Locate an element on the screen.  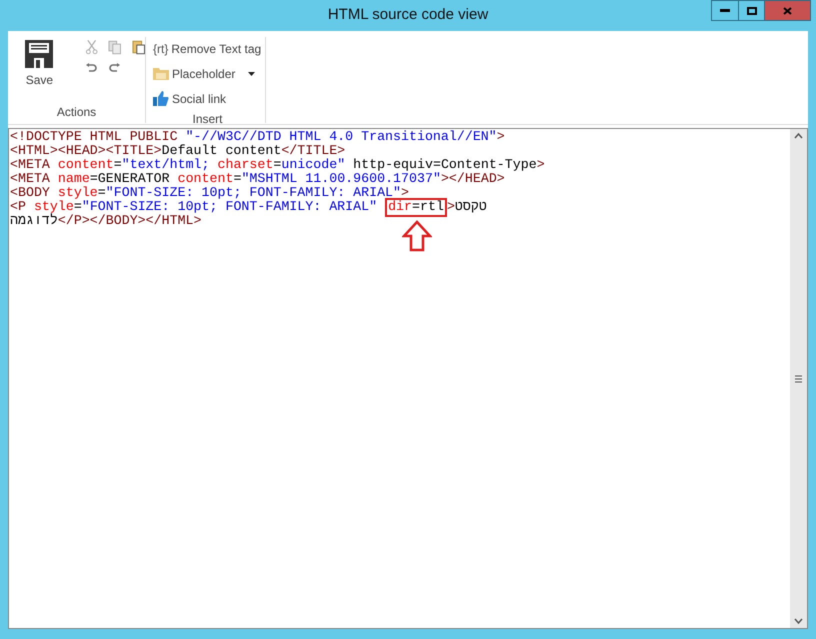
scrollbar is located at coordinates (798, 378).